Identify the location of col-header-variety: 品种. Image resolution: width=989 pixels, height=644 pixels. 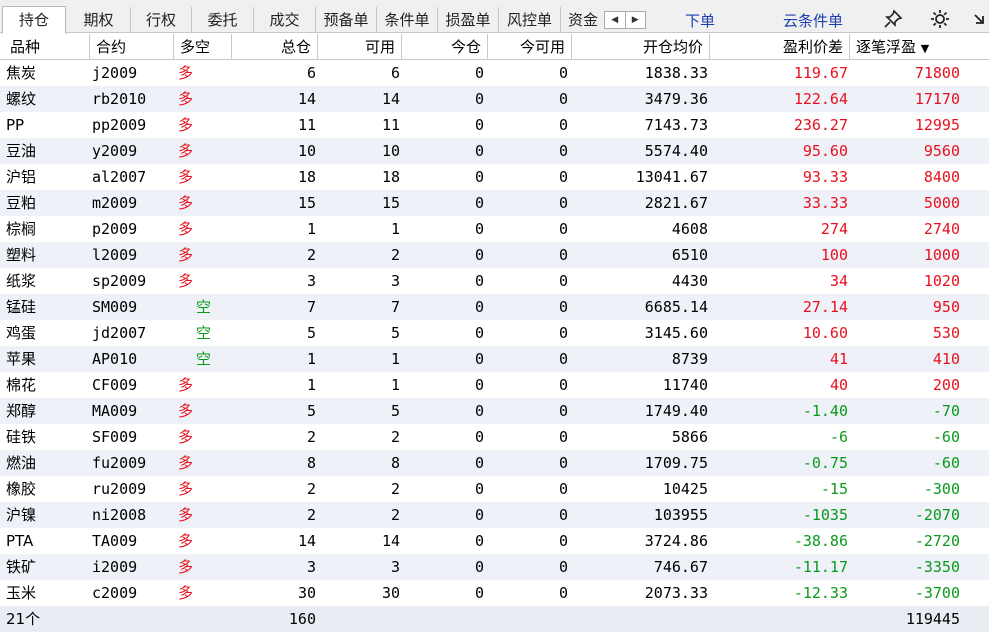
(47, 47).